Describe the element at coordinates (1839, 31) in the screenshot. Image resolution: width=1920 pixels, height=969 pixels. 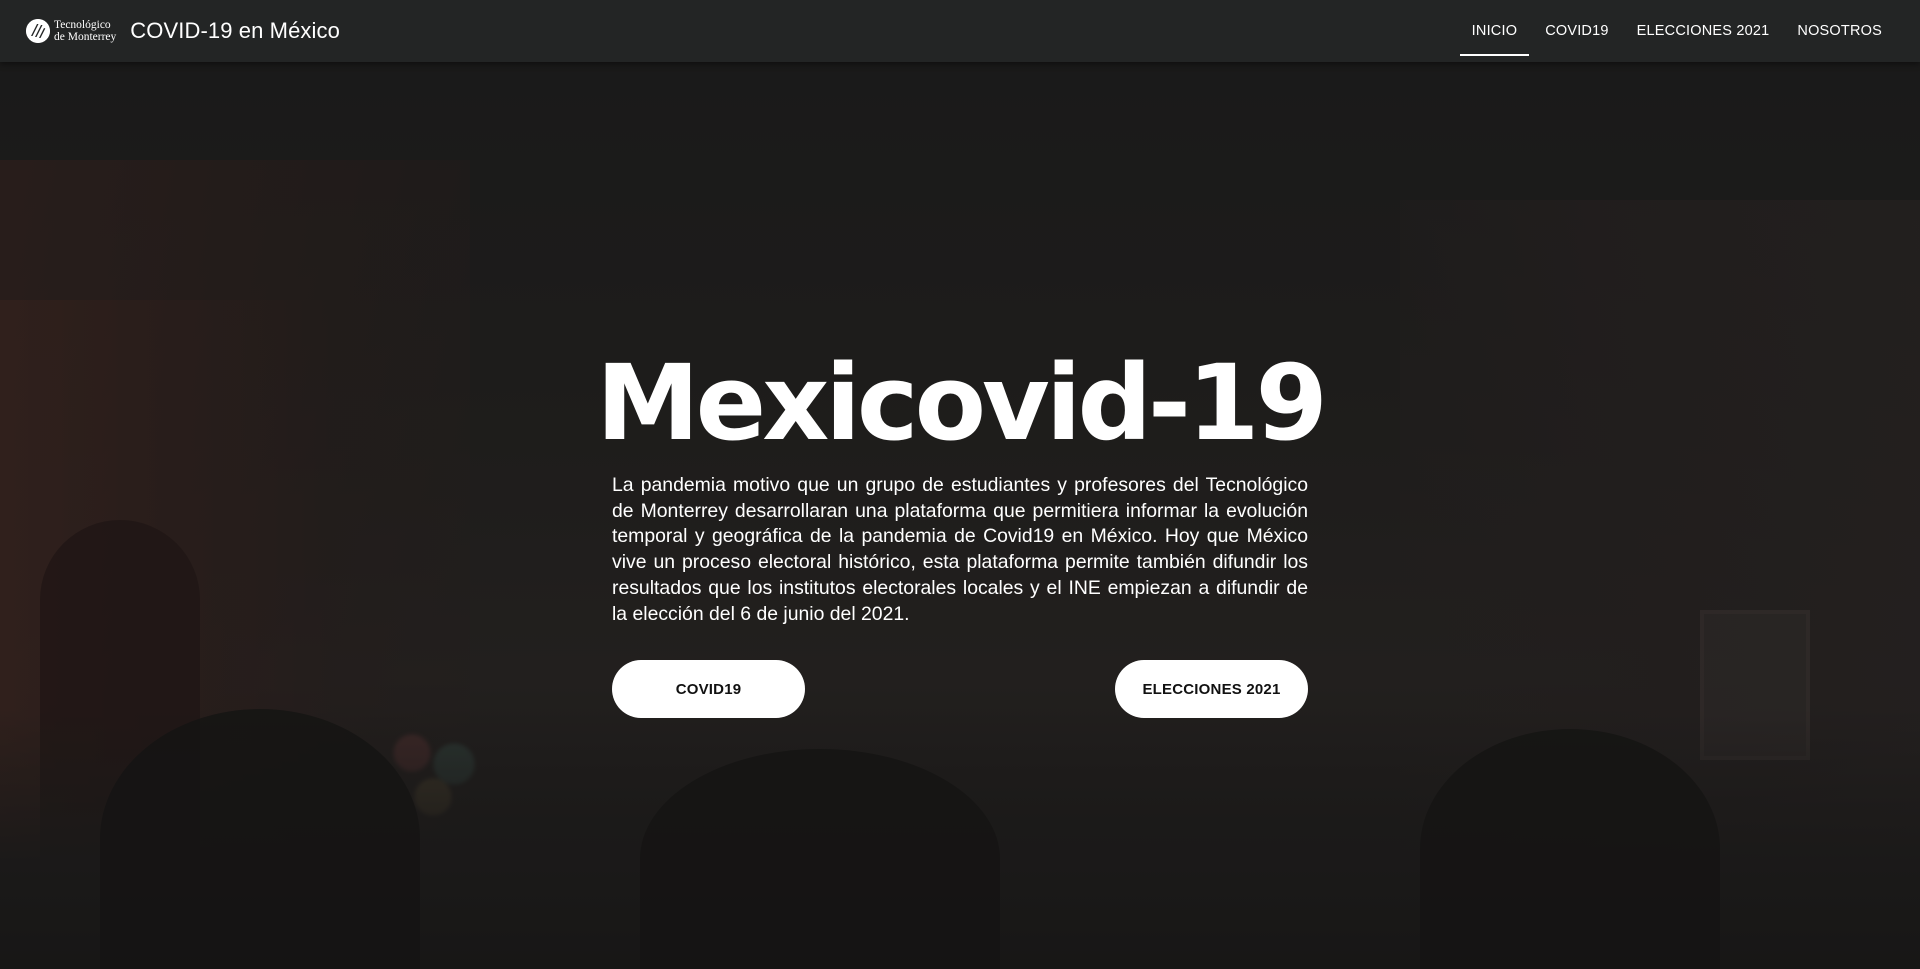
I see `nav-item-nosotros: NOSOTROS` at that location.